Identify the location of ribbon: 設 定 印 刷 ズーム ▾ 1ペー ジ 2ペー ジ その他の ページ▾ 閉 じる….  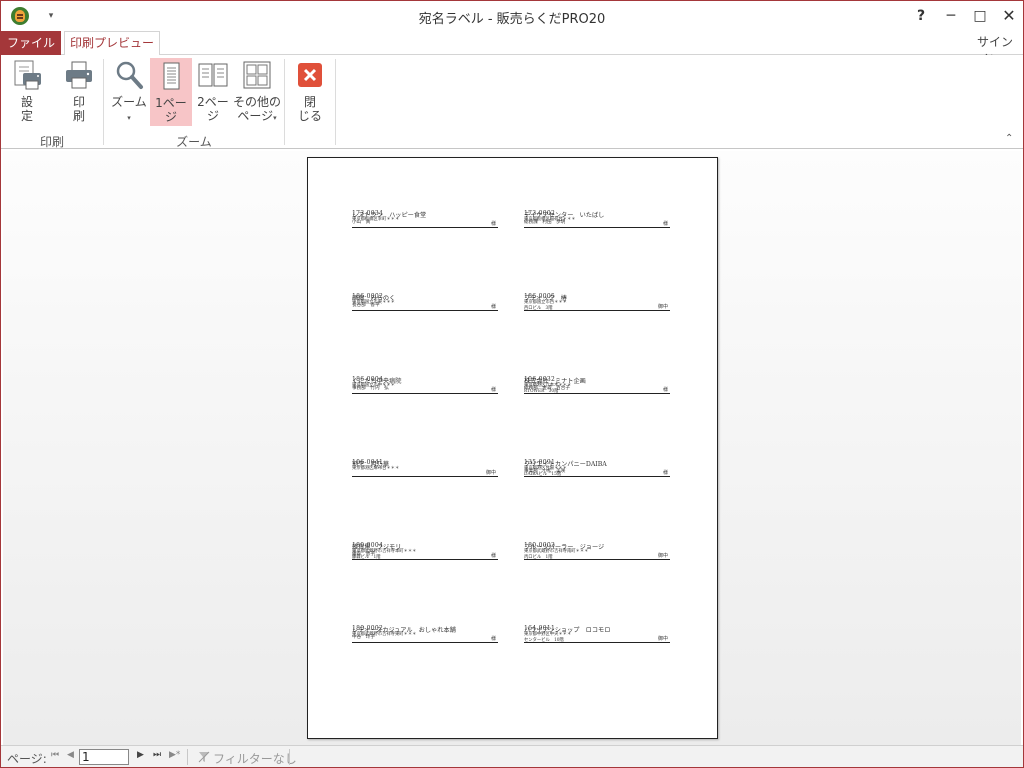
(512, 102).